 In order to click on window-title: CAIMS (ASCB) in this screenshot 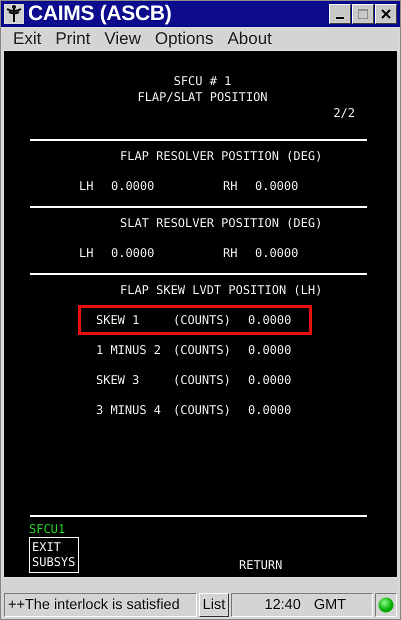, I will do `click(100, 14)`.